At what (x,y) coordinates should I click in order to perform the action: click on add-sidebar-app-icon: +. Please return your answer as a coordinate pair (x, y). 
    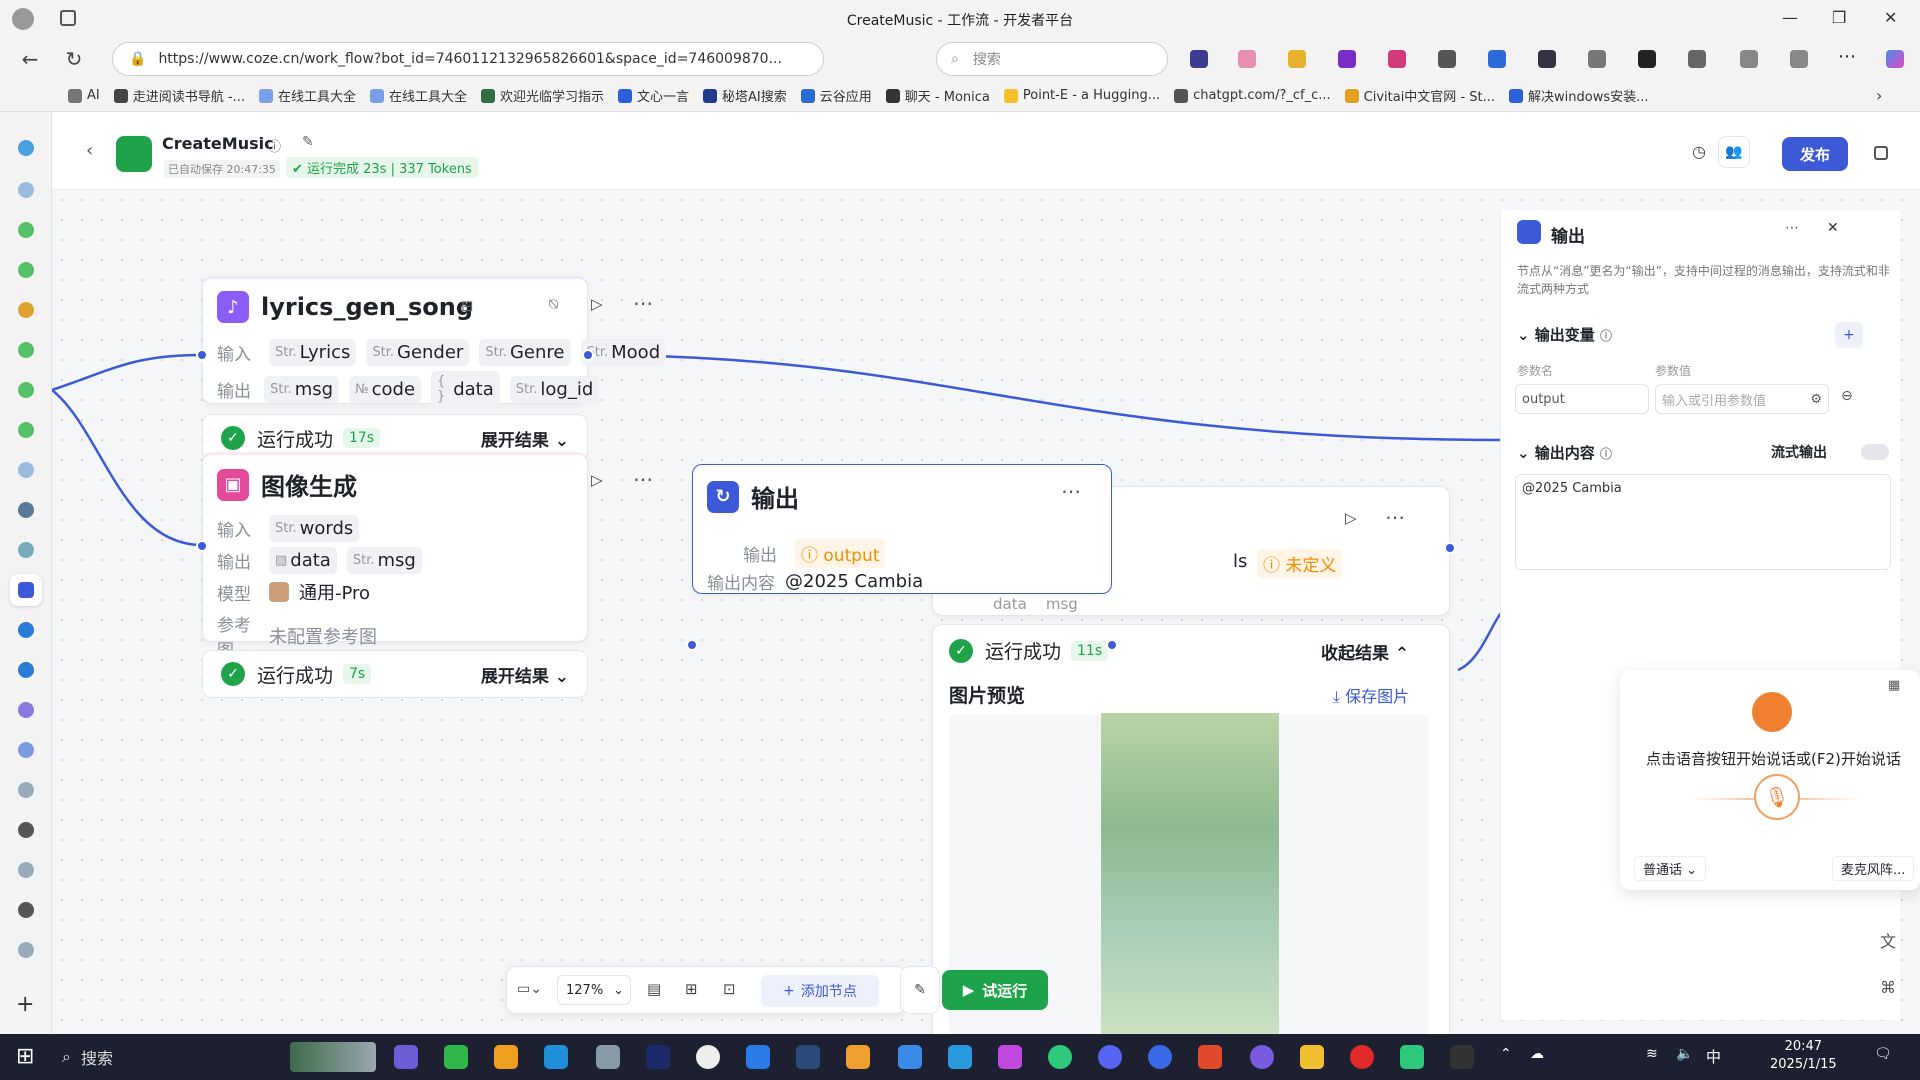
    Looking at the image, I should click on (25, 1004).